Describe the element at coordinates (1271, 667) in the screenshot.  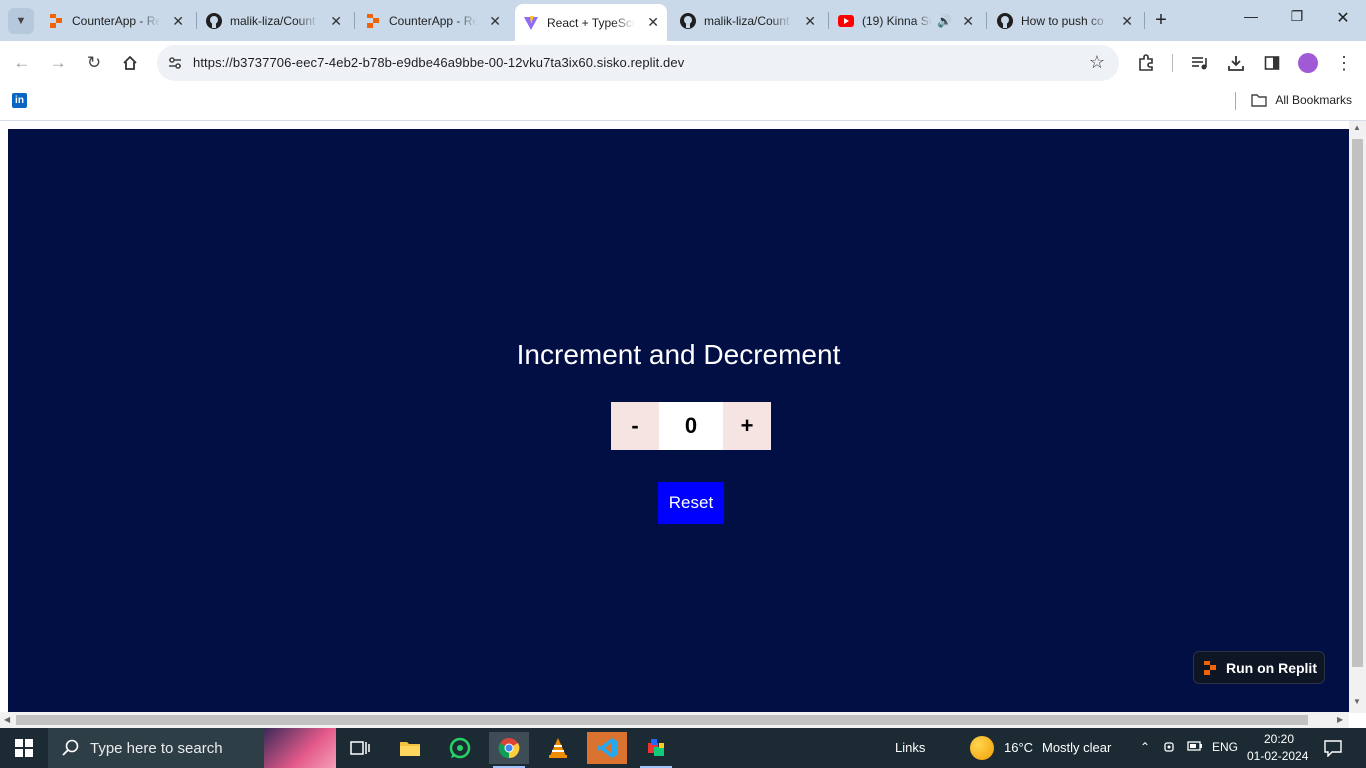
I see `run-on-replit-label: Run on Replit` at that location.